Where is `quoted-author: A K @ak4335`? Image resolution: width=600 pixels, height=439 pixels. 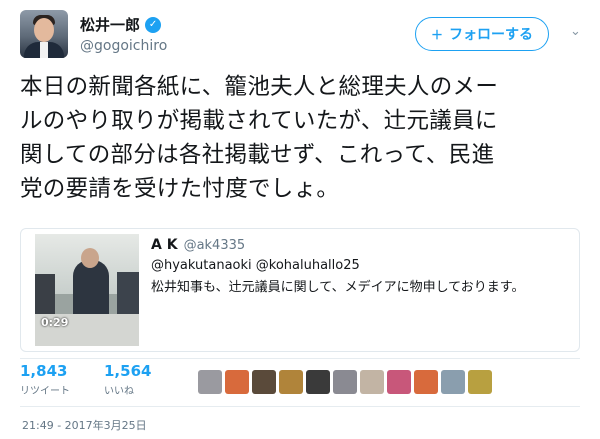 quoted-author: A K @ak4335 is located at coordinates (198, 245).